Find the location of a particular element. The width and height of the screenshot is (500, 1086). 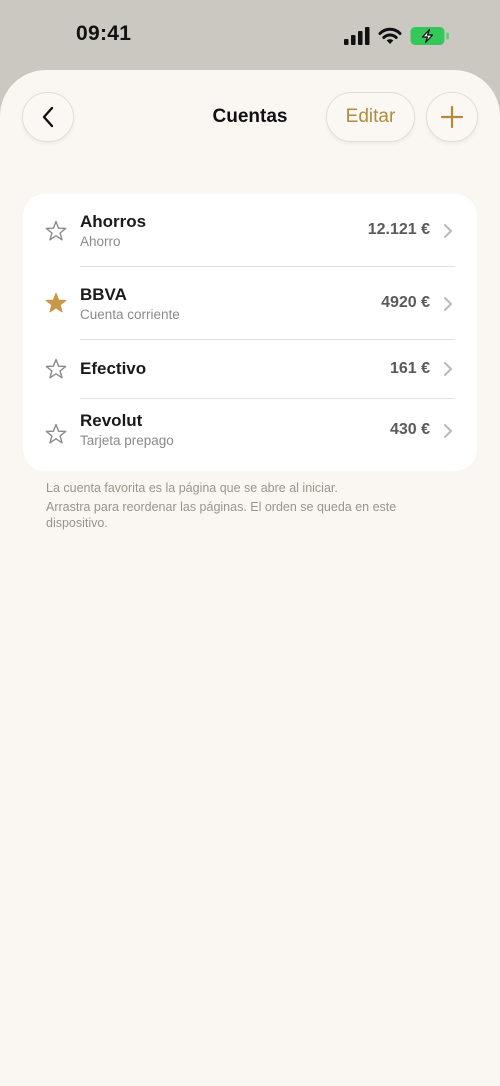

plus-icon is located at coordinates (452, 117).